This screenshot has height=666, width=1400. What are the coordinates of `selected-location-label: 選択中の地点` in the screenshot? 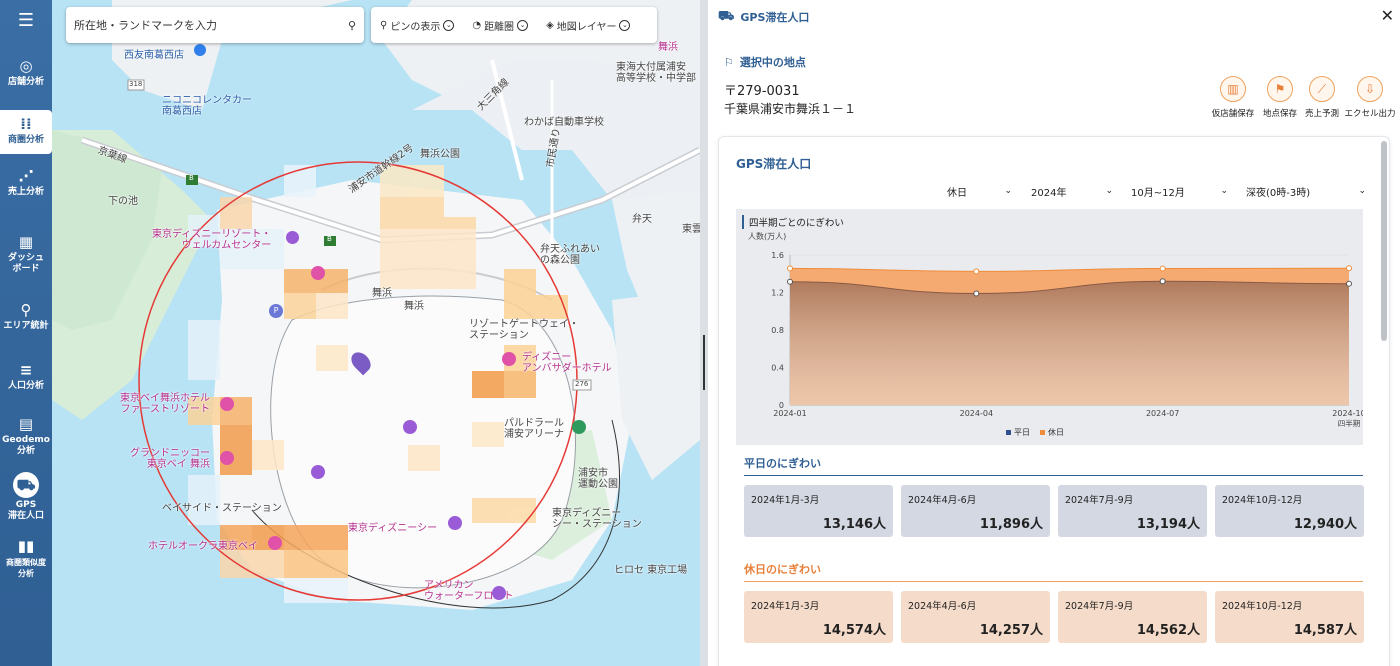 It's located at (772, 62).